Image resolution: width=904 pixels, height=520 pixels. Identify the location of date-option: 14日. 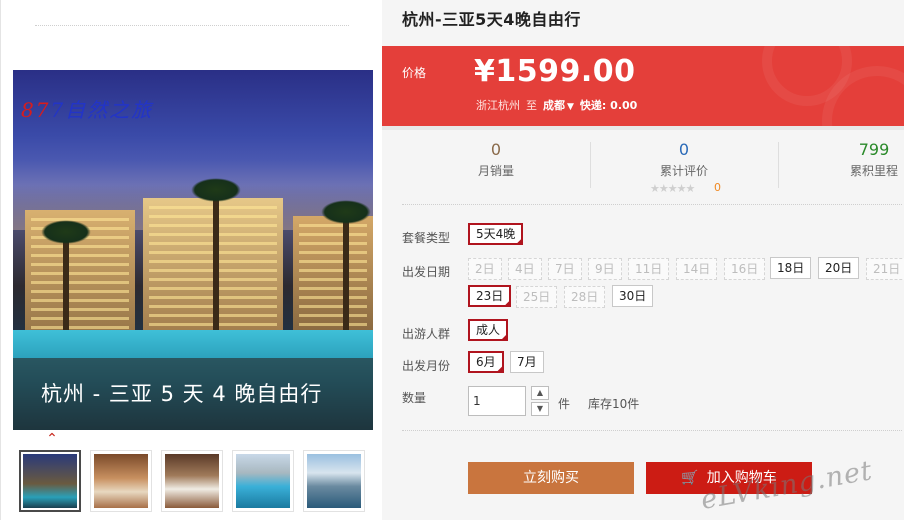
(697, 269).